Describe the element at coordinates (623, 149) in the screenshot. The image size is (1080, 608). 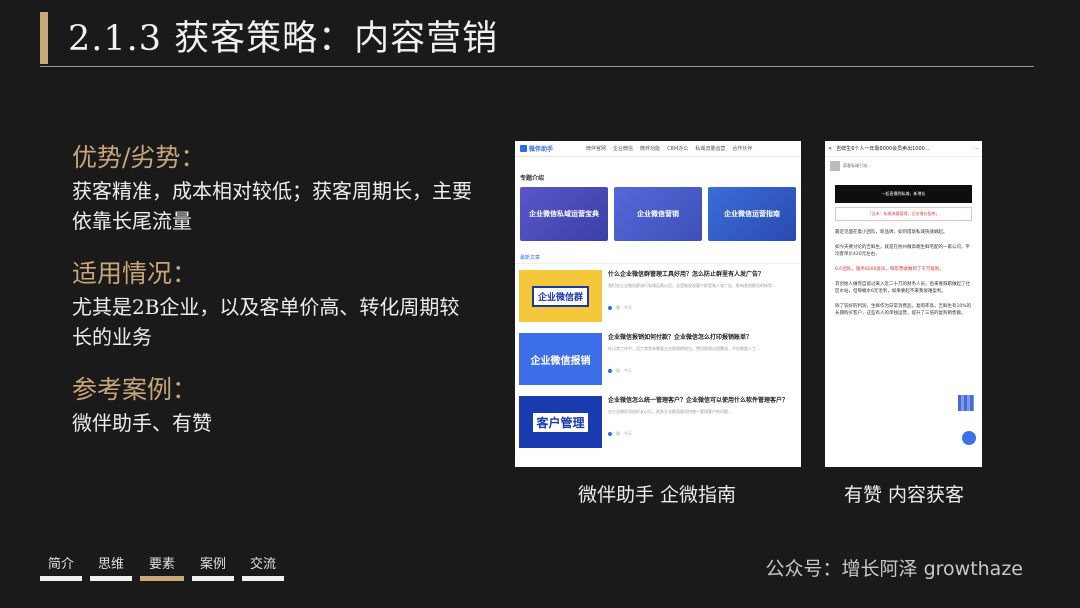
I see `weiban-nav-item: 企业微信` at that location.